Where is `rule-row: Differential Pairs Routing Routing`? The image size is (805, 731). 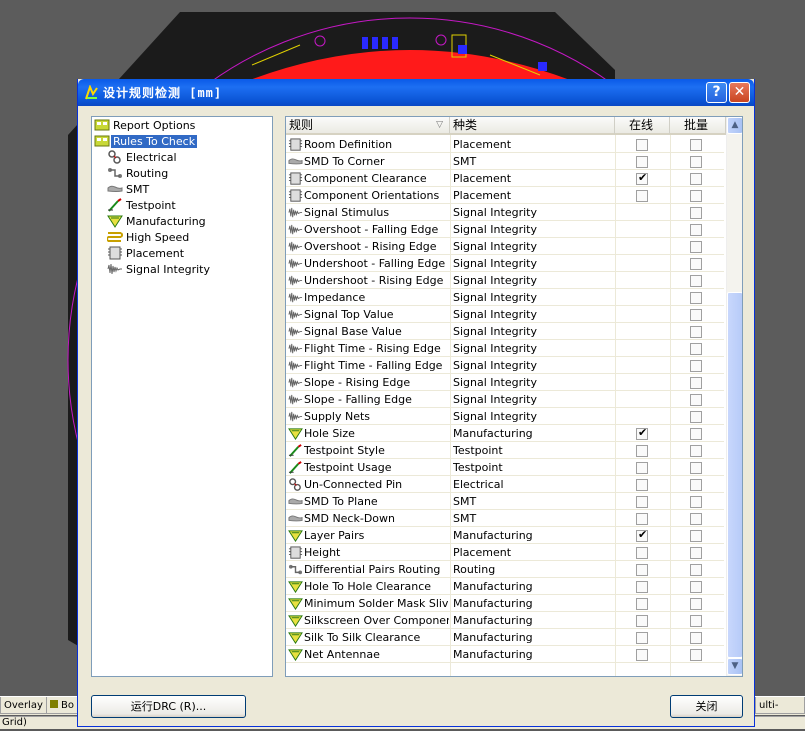
rule-row: Differential Pairs Routing Routing is located at coordinates (505, 569).